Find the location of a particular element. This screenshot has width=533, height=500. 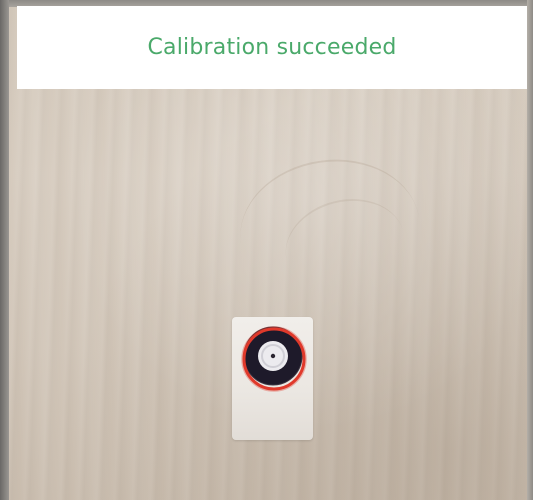

viewport-edge-right is located at coordinates (530, 250).